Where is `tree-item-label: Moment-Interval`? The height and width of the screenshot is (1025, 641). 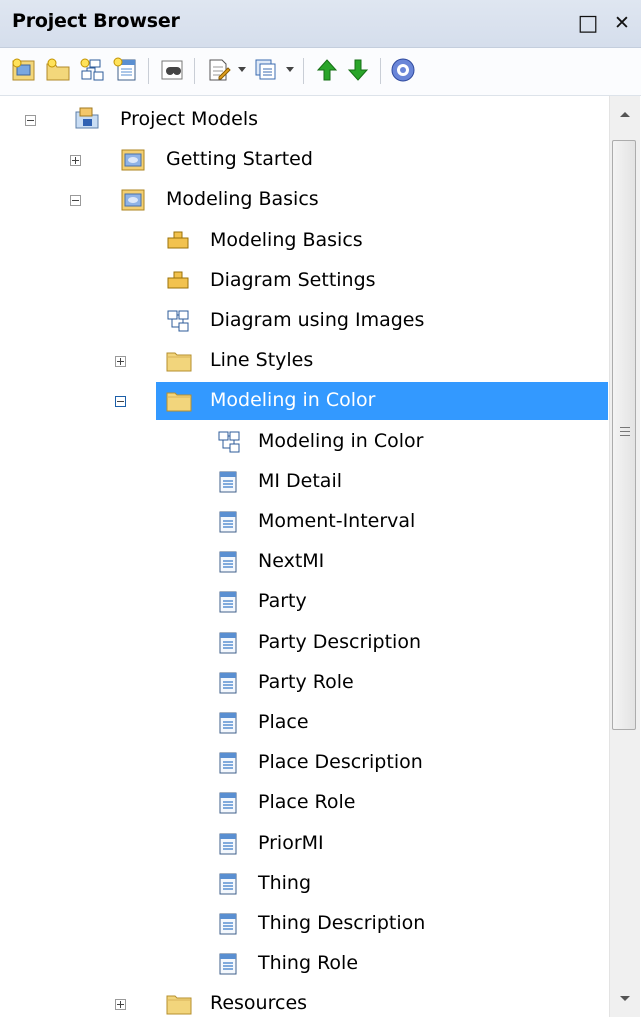 tree-item-label: Moment-Interval is located at coordinates (337, 521).